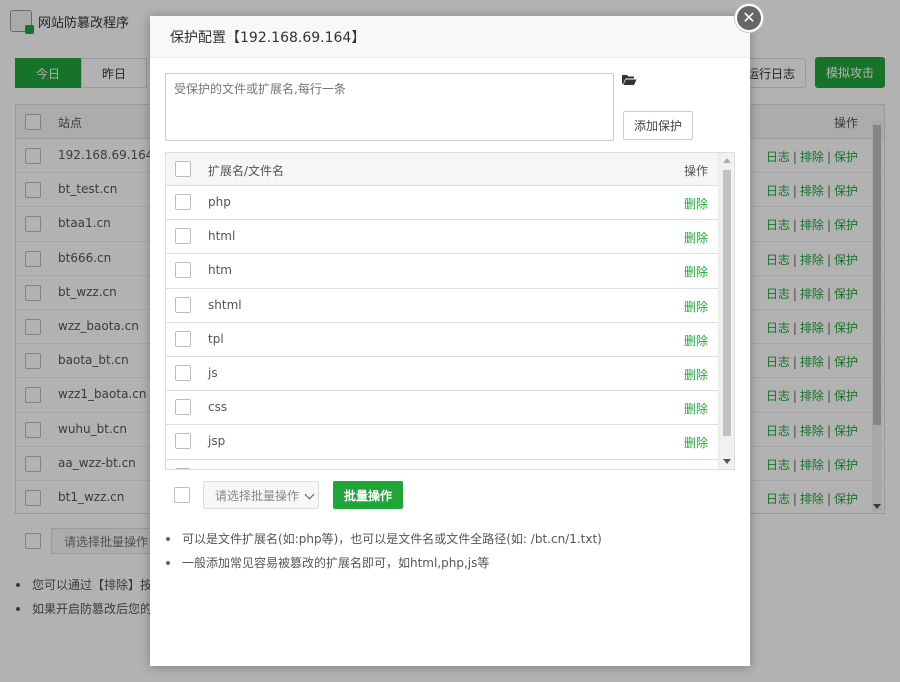 The height and width of the screenshot is (682, 900). Describe the element at coordinates (216, 338) in the screenshot. I see `extension-name: tpl` at that location.